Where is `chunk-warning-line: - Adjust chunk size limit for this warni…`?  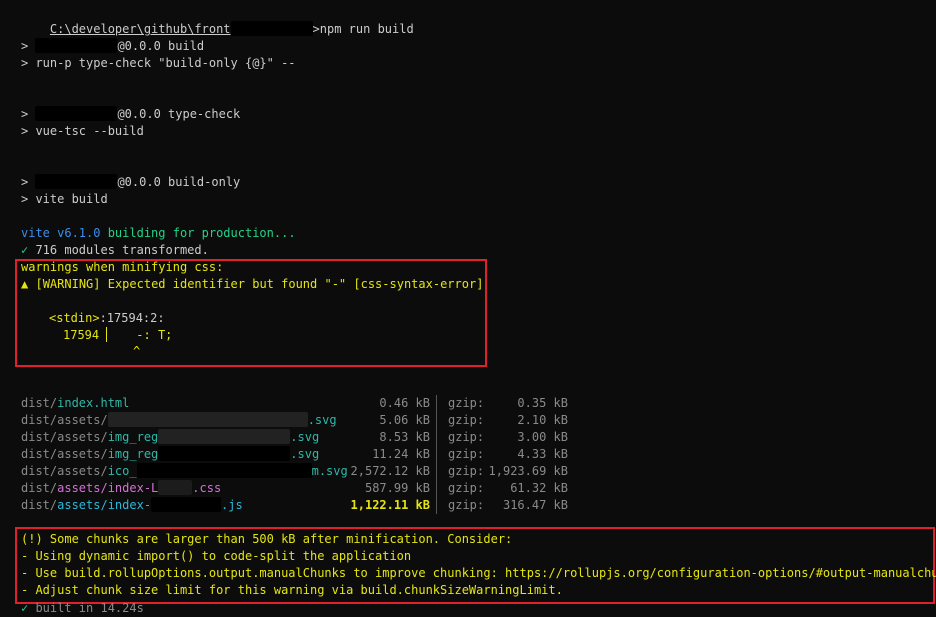 chunk-warning-line: - Adjust chunk size limit for this warni… is located at coordinates (292, 590).